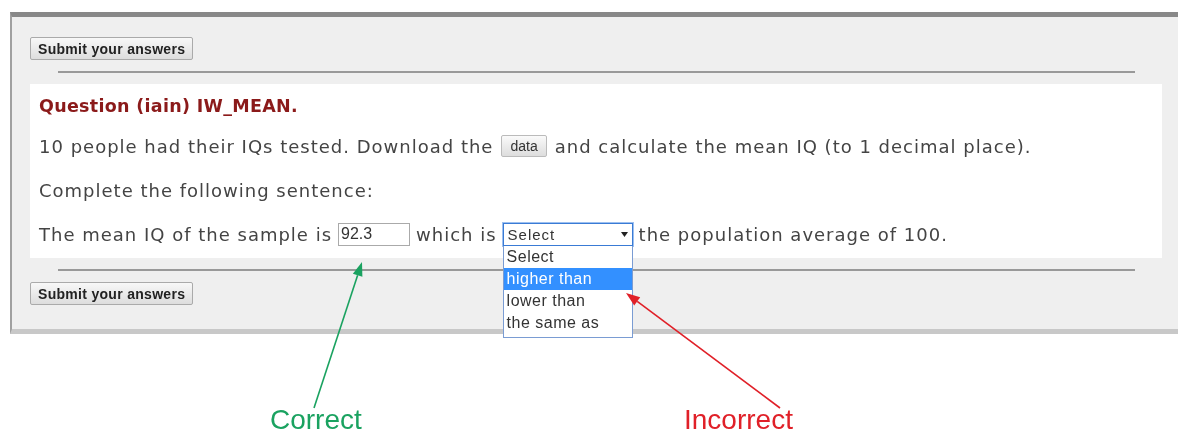 The width and height of the screenshot is (1178, 430). Describe the element at coordinates (524, 146) in the screenshot. I see `data-button: data` at that location.